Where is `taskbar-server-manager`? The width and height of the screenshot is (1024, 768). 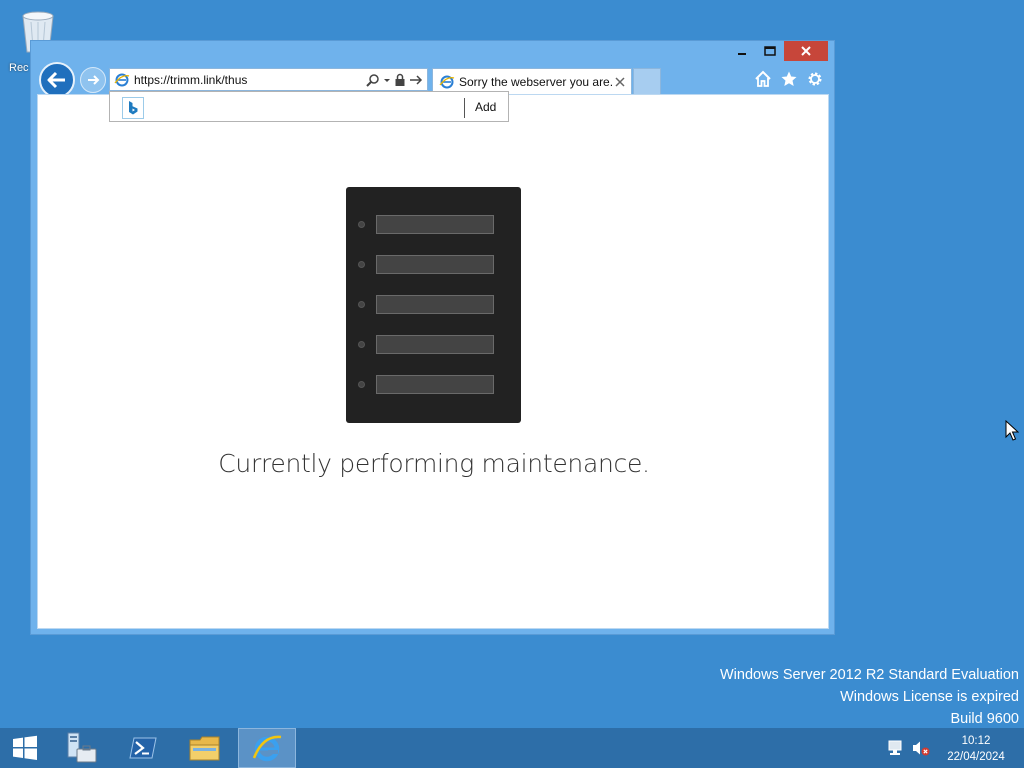 taskbar-server-manager is located at coordinates (81, 748).